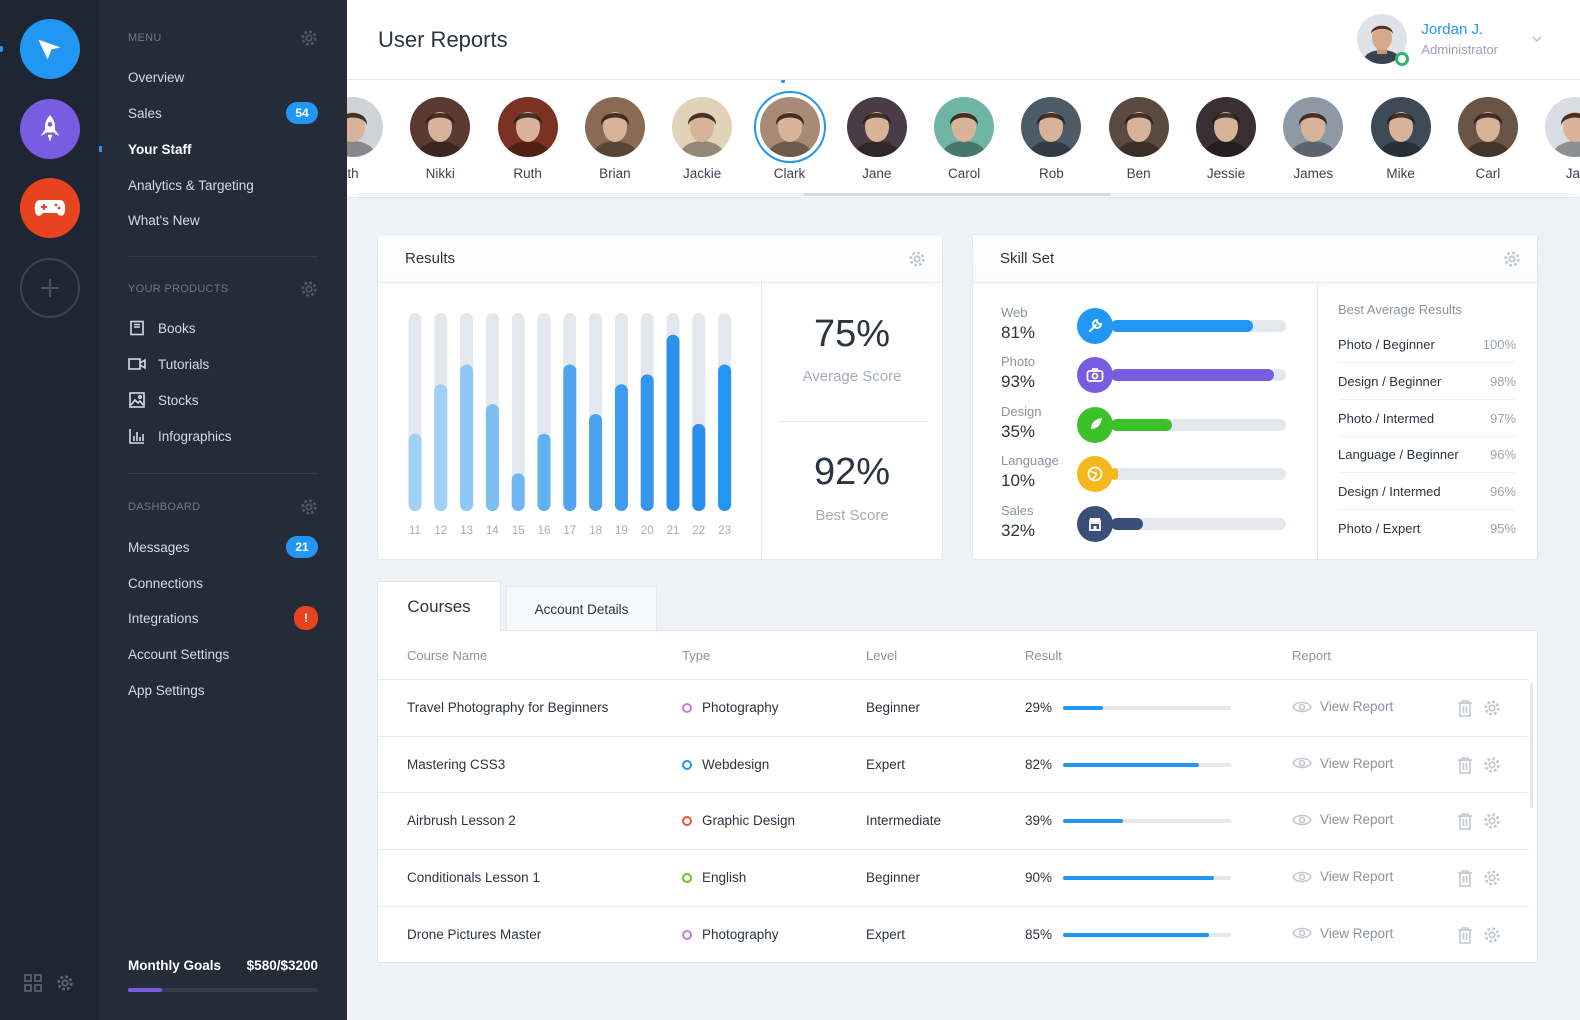  Describe the element at coordinates (1018, 530) in the screenshot. I see `skill-percent: 32%` at that location.